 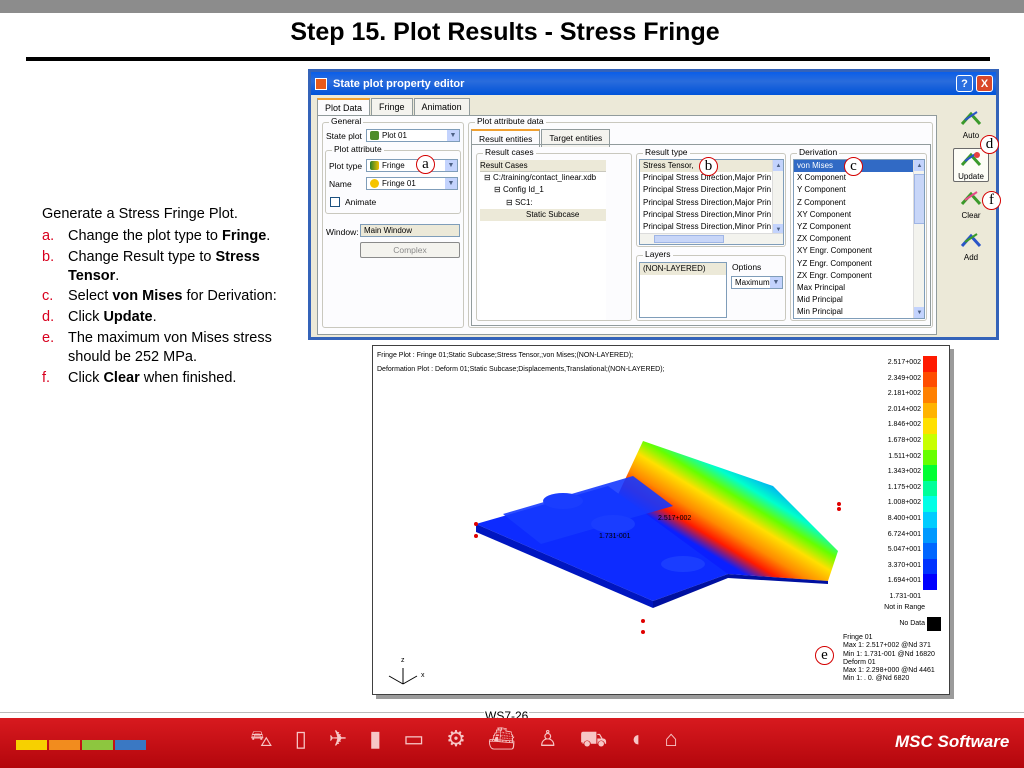 I want to click on legend-row: 6.724+001, so click(x=902, y=535).